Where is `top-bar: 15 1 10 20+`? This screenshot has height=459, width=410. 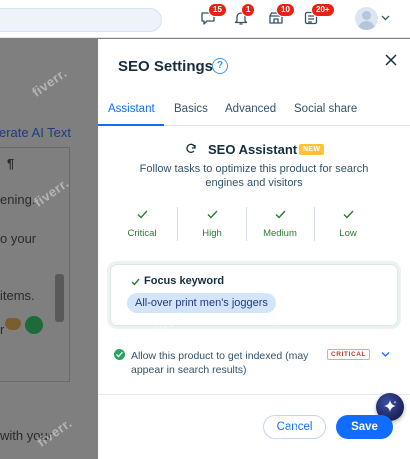 top-bar: 15 1 10 20+ is located at coordinates (205, 19).